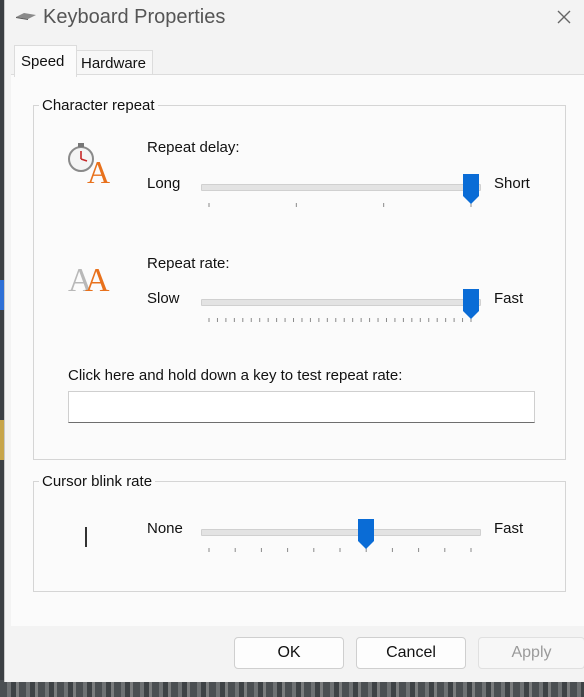 The image size is (584, 697). Describe the element at coordinates (165, 528) in the screenshot. I see `cursor-blink-min-label: None` at that location.